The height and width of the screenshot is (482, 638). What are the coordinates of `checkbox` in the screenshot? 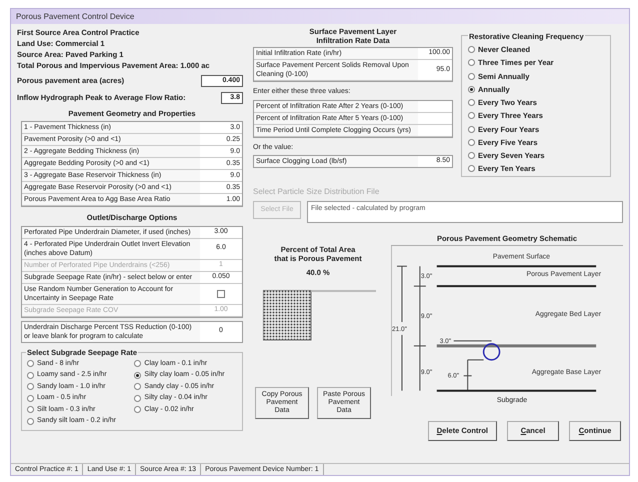 It's located at (221, 294).